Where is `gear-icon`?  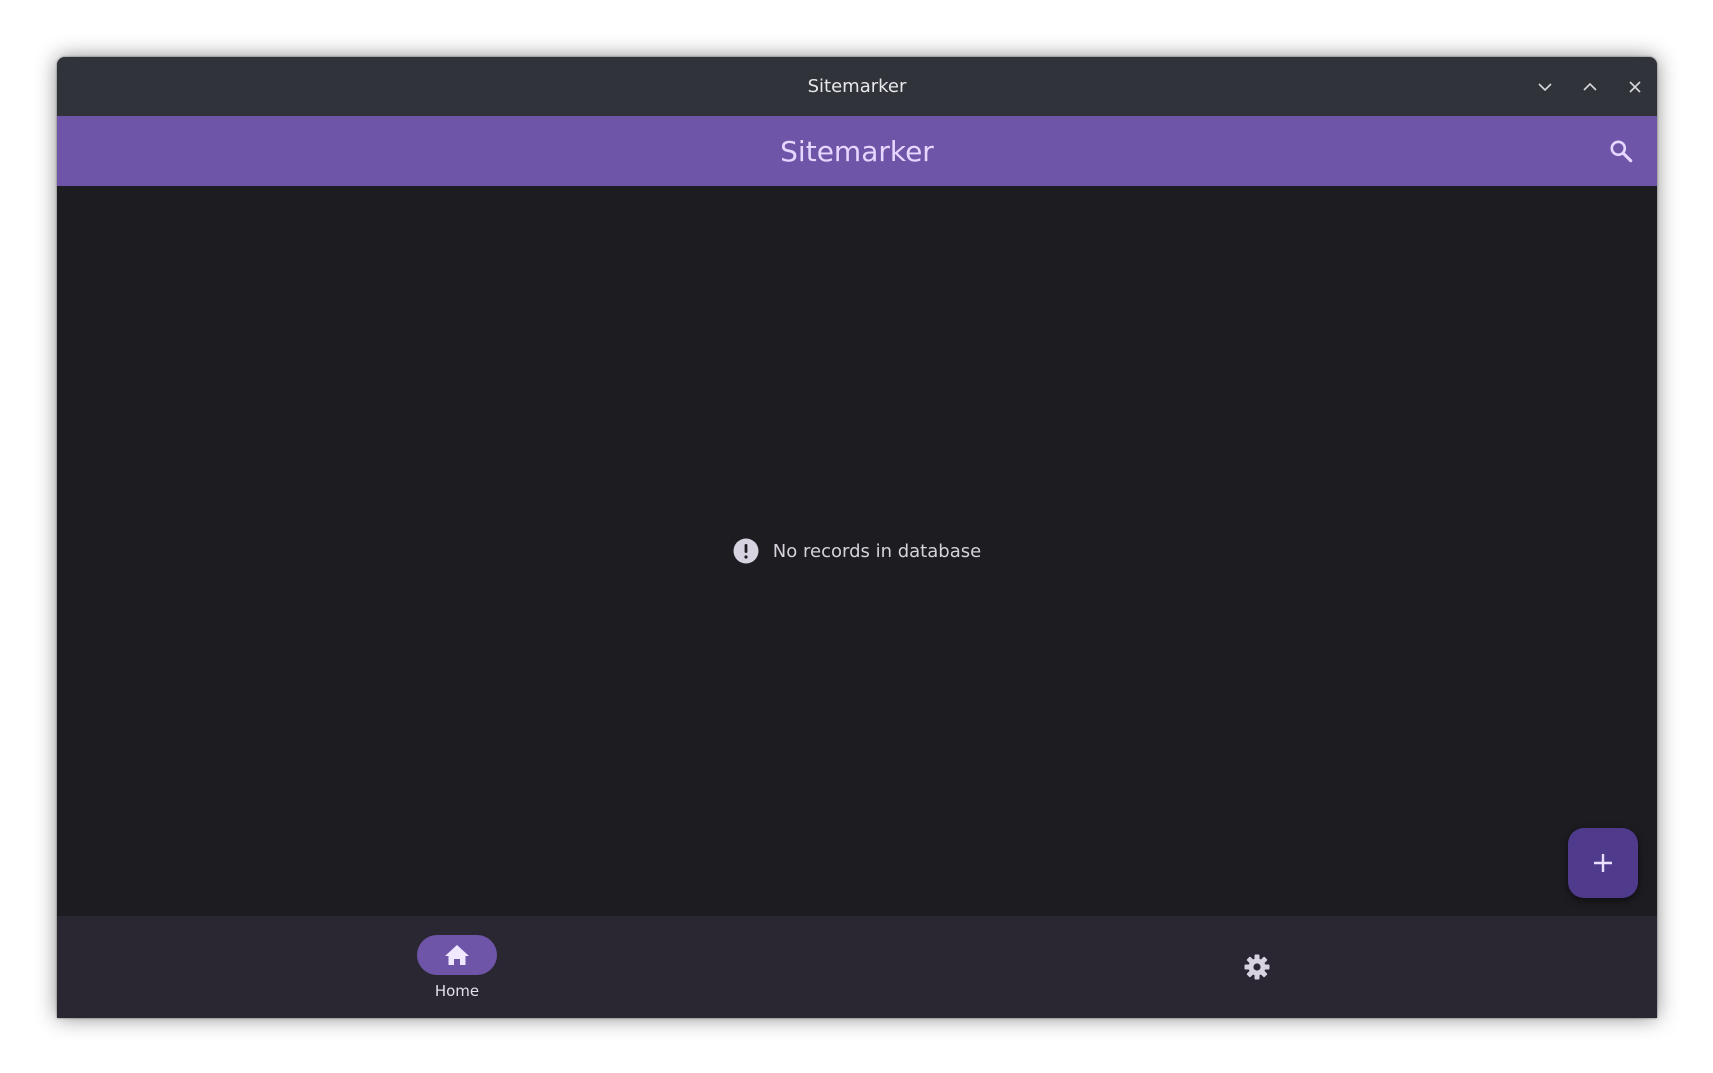
gear-icon is located at coordinates (1257, 967).